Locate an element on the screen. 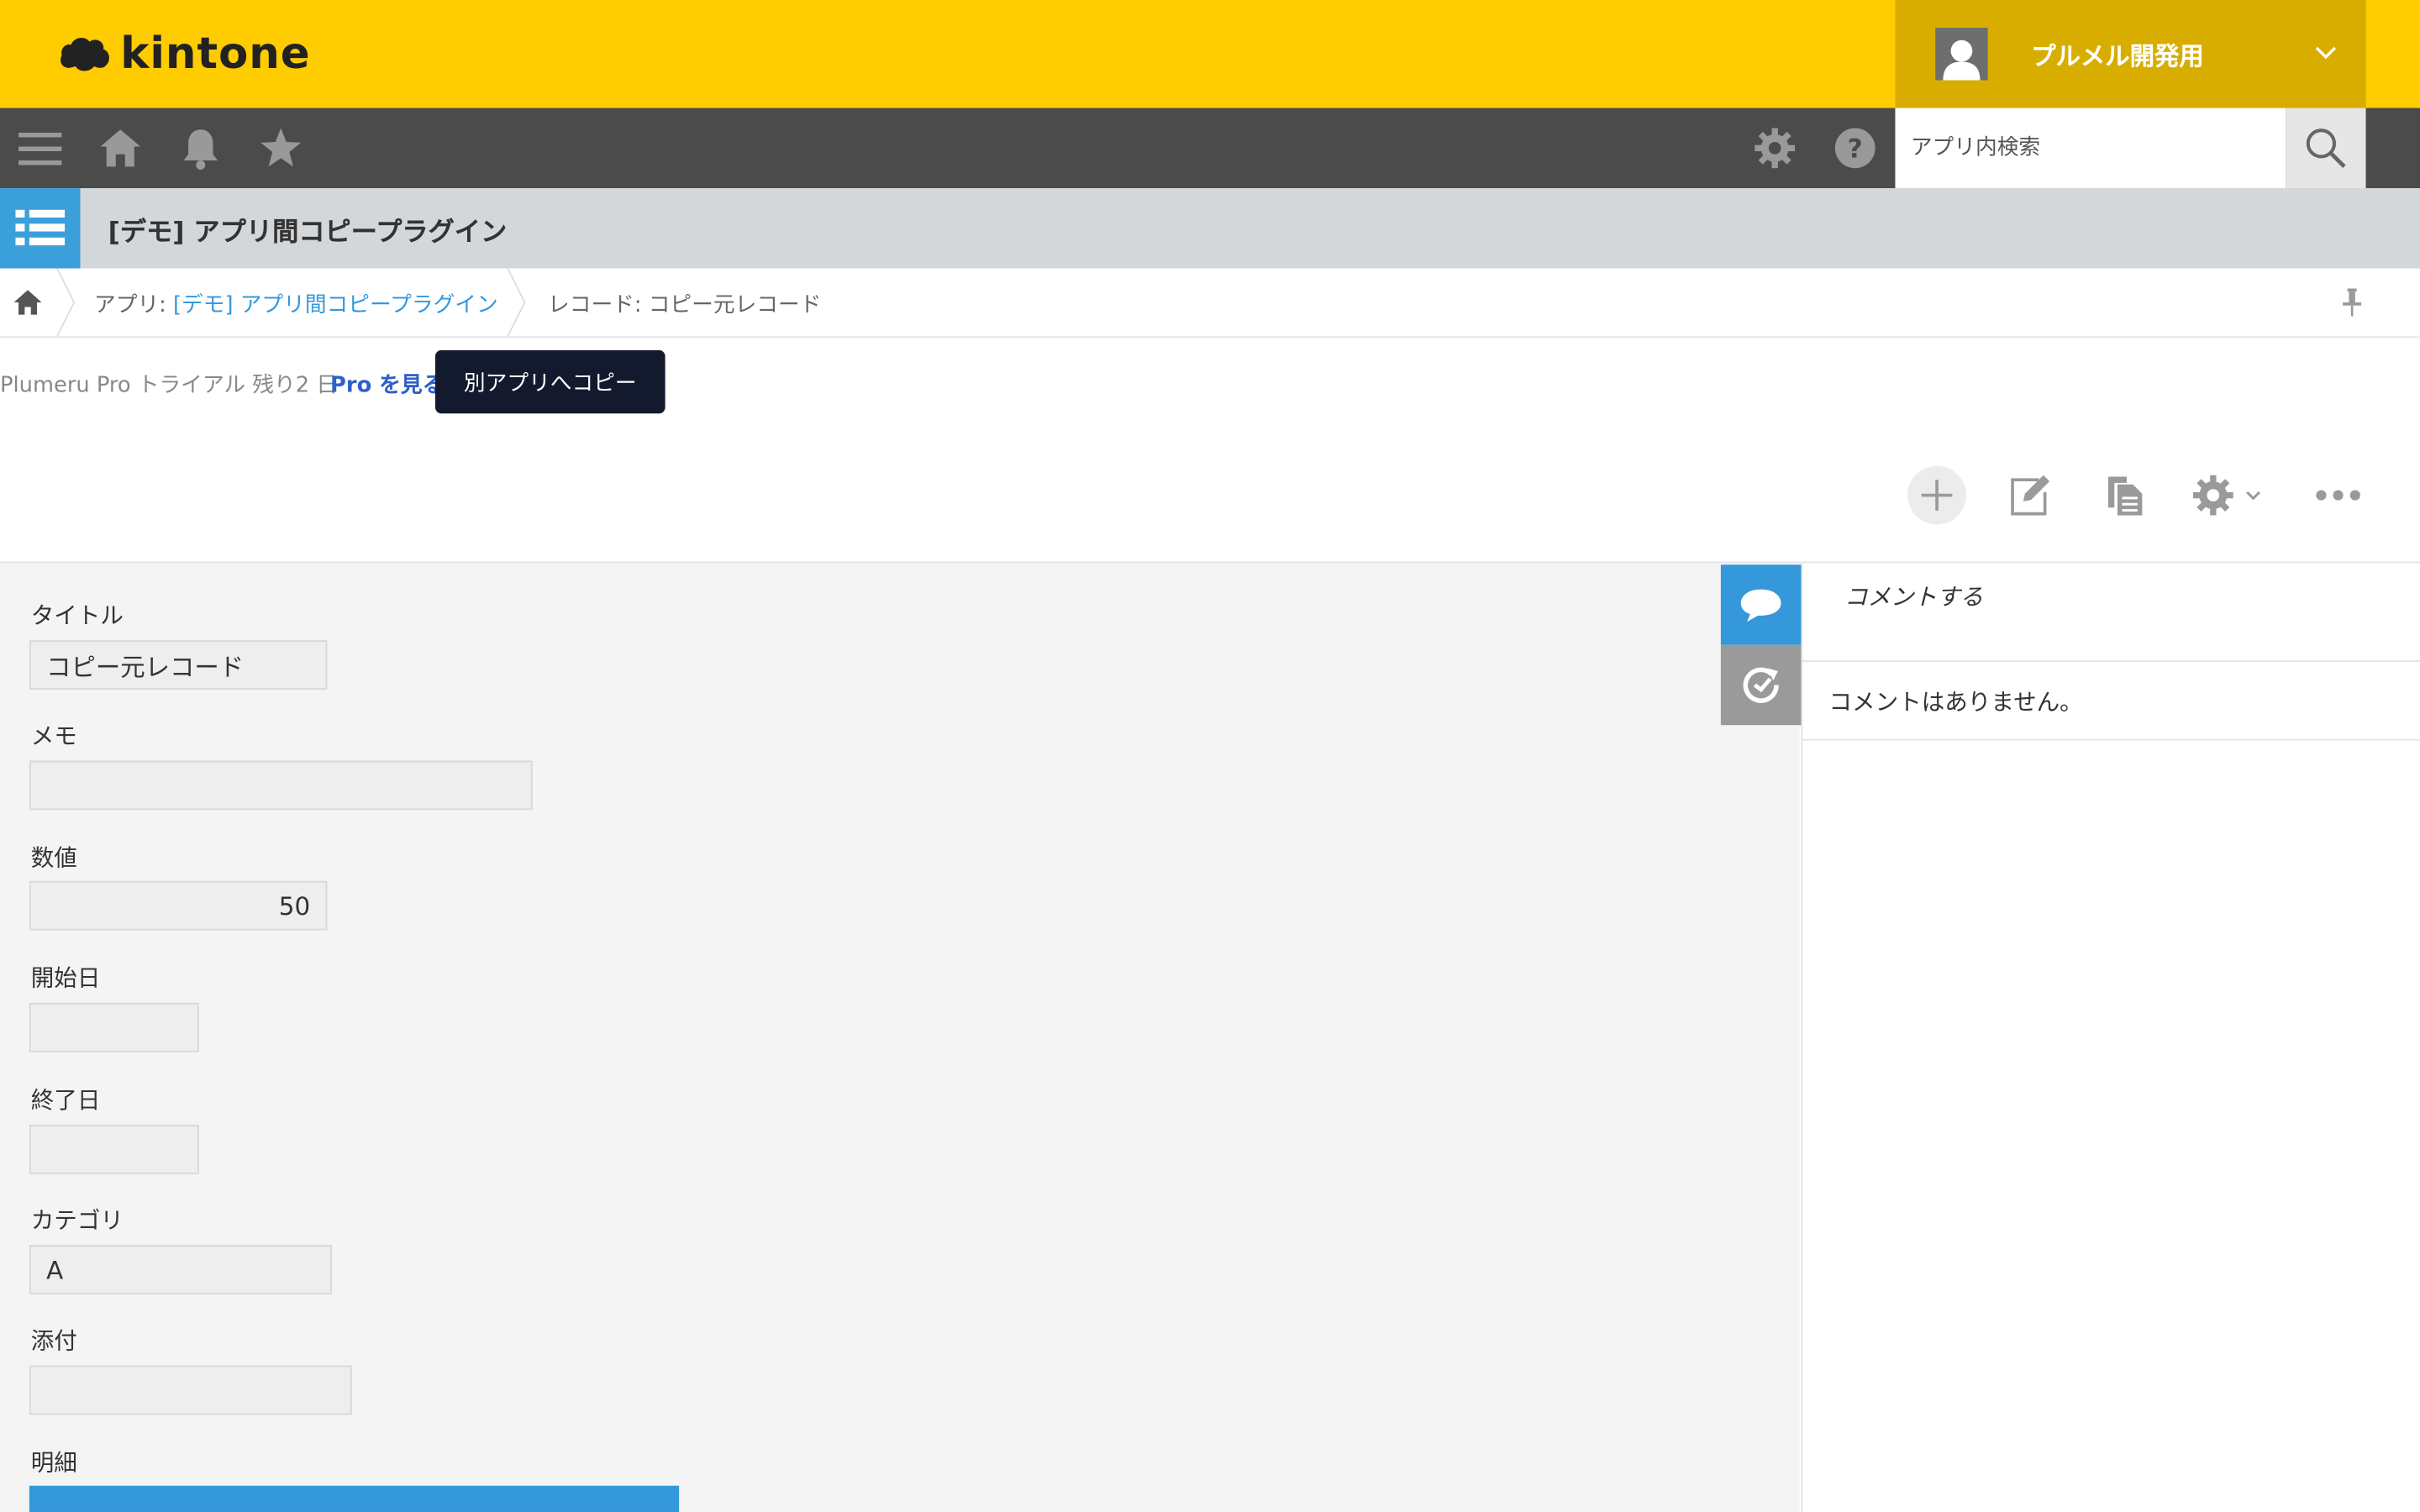 Image resolution: width=2420 pixels, height=1512 pixels. bell-icon is located at coordinates (200, 149).